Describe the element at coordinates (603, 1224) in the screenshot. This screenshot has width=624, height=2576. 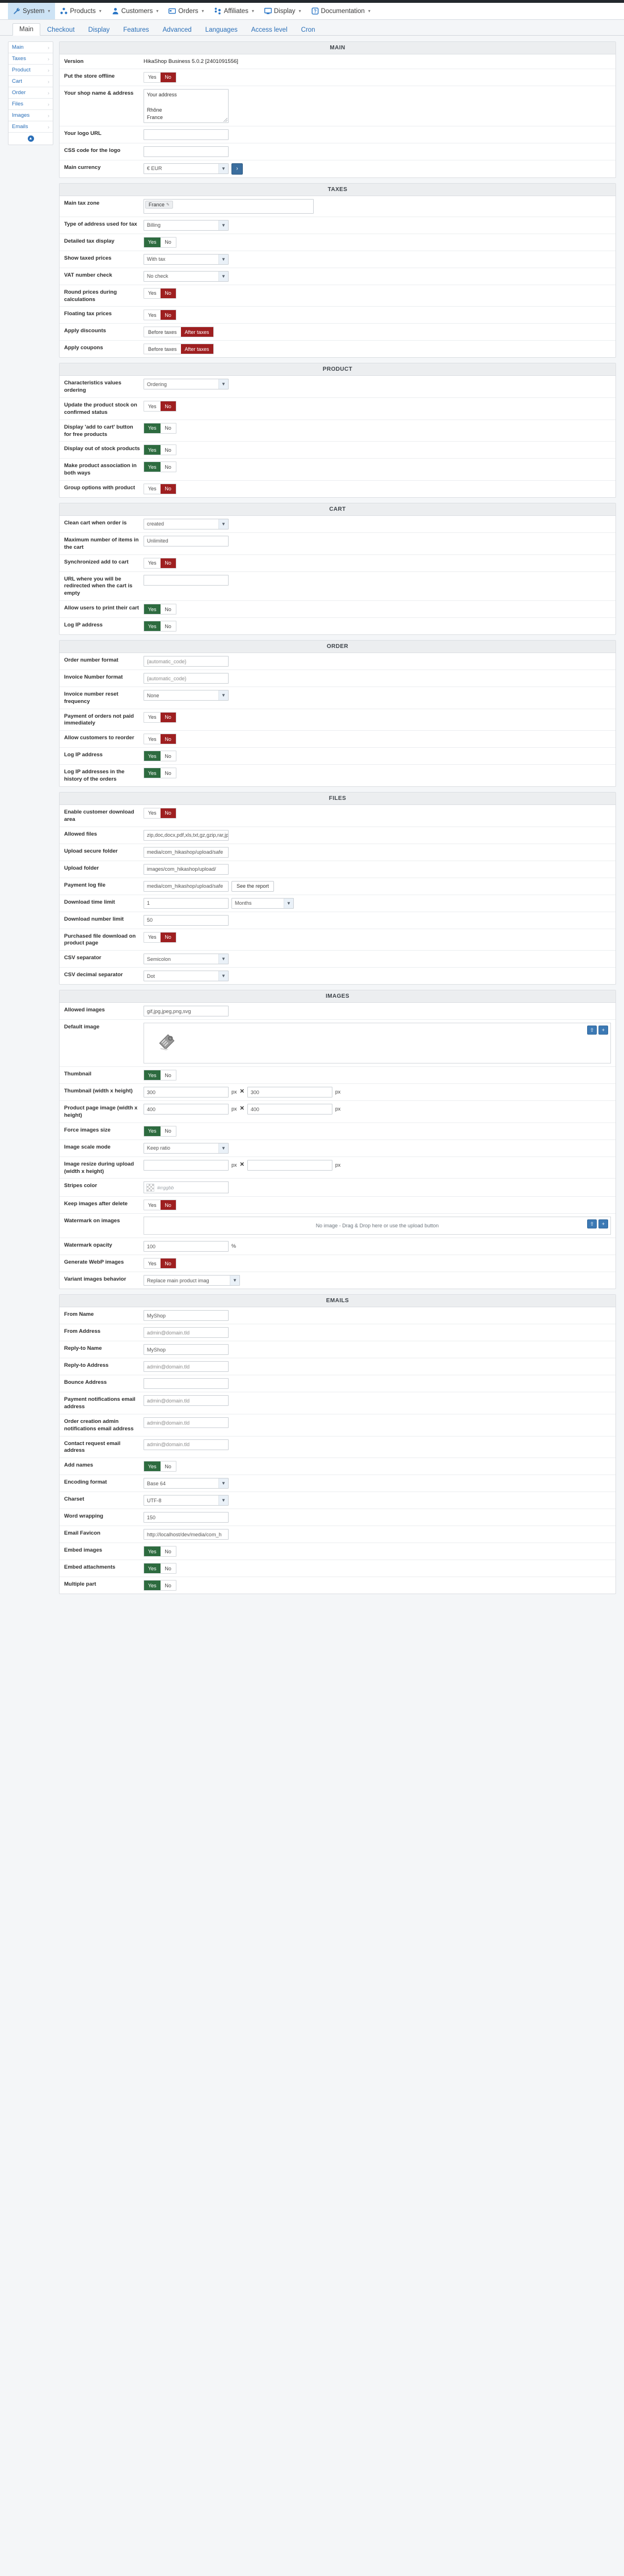
I see `add-icon: +` at that location.